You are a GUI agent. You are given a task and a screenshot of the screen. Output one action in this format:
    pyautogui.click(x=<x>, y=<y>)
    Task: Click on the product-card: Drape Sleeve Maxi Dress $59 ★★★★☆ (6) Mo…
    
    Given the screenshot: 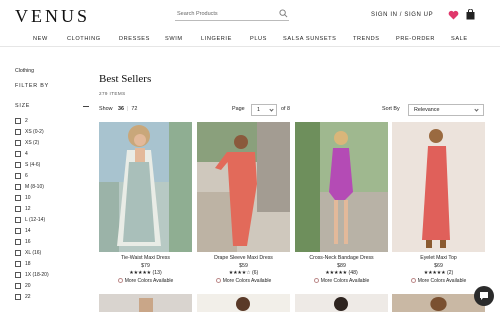 What is the action you would take?
    pyautogui.click(x=243, y=205)
    